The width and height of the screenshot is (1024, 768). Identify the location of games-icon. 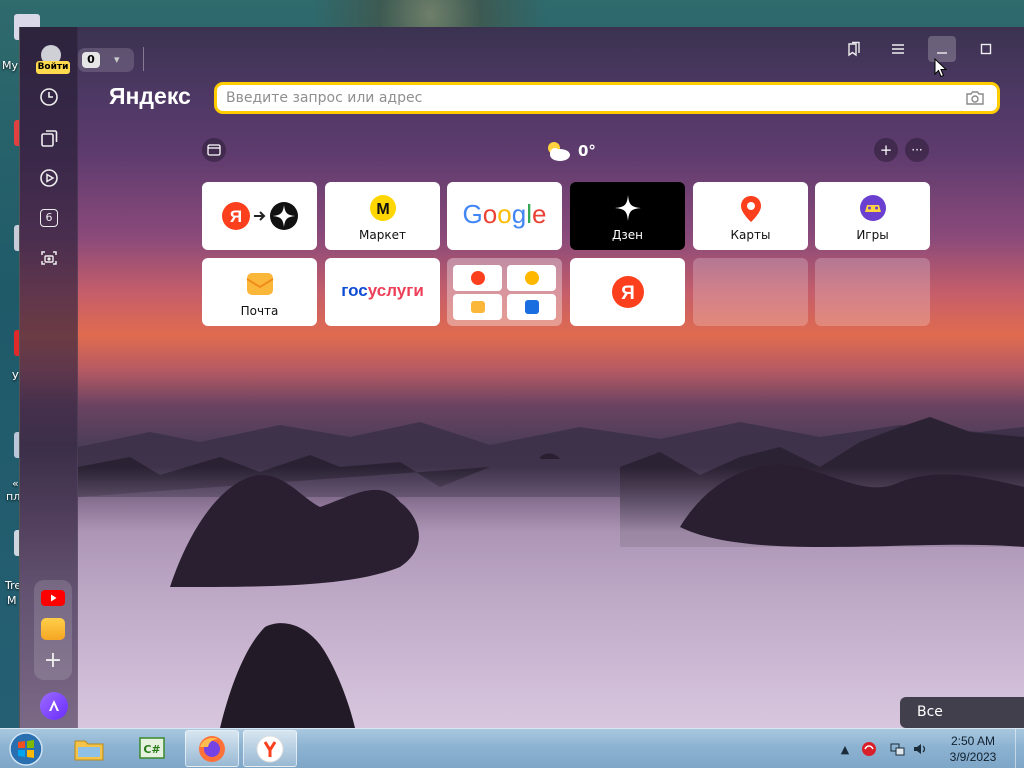
(872, 208).